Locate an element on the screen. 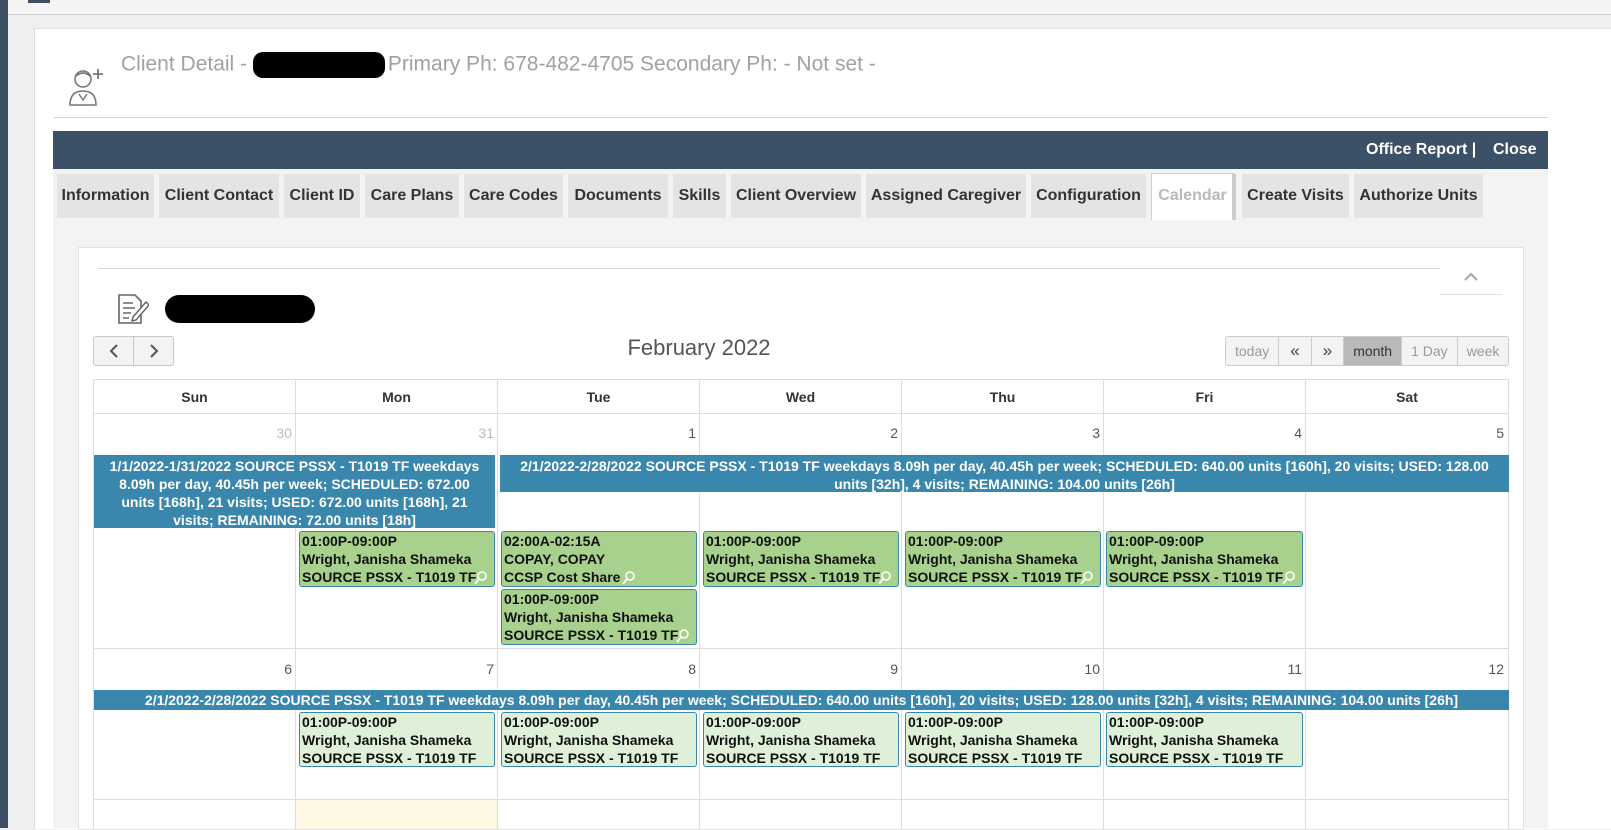 This screenshot has height=830, width=1611. day-number: 31 is located at coordinates (486, 433).